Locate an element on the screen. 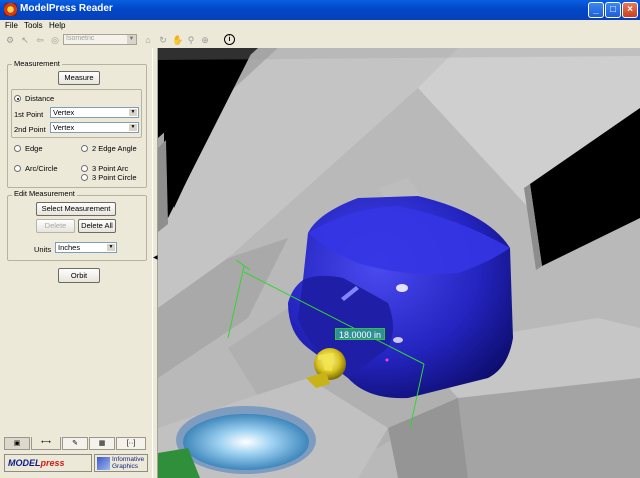  modelpress-logo-text-b: press is located at coordinates (52, 463).